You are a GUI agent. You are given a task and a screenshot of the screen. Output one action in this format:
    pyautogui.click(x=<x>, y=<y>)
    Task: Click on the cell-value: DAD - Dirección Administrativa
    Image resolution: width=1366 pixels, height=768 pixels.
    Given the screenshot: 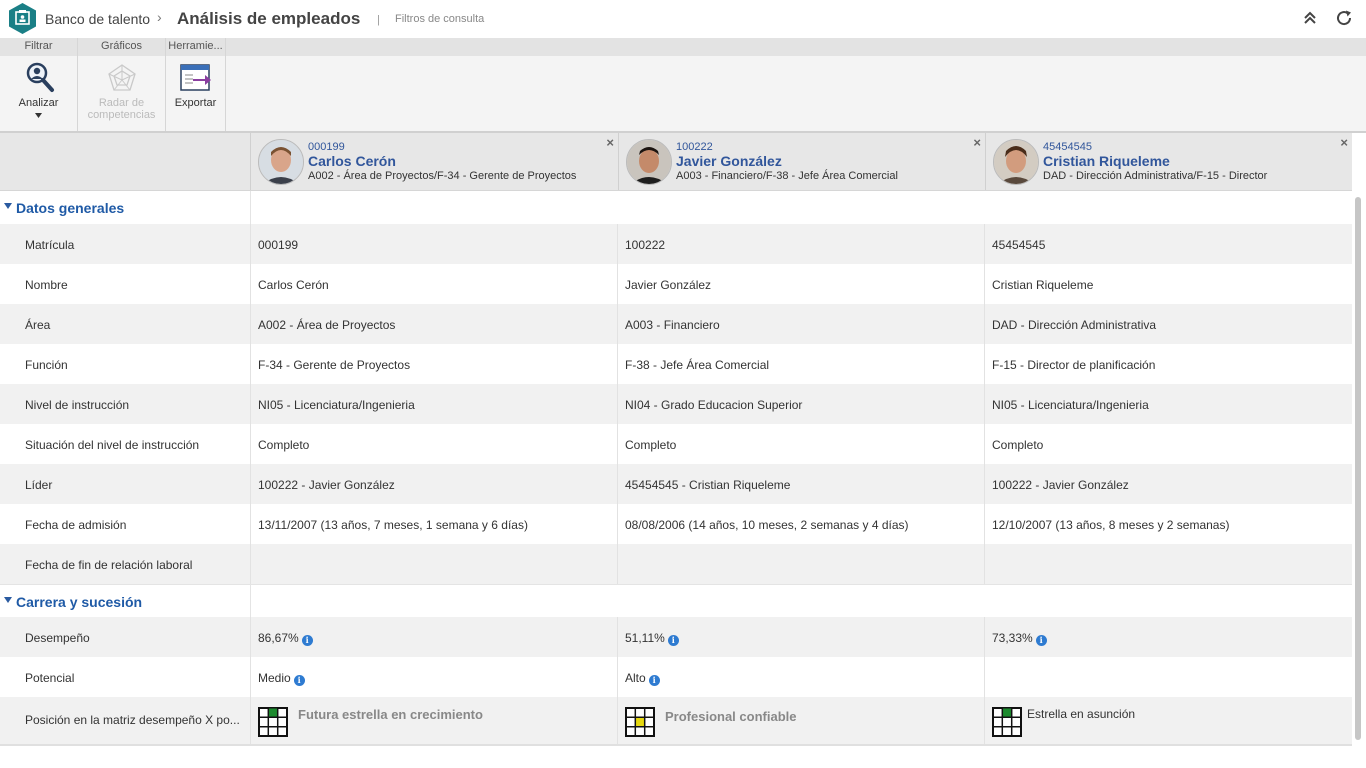 What is the action you would take?
    pyautogui.click(x=1074, y=325)
    